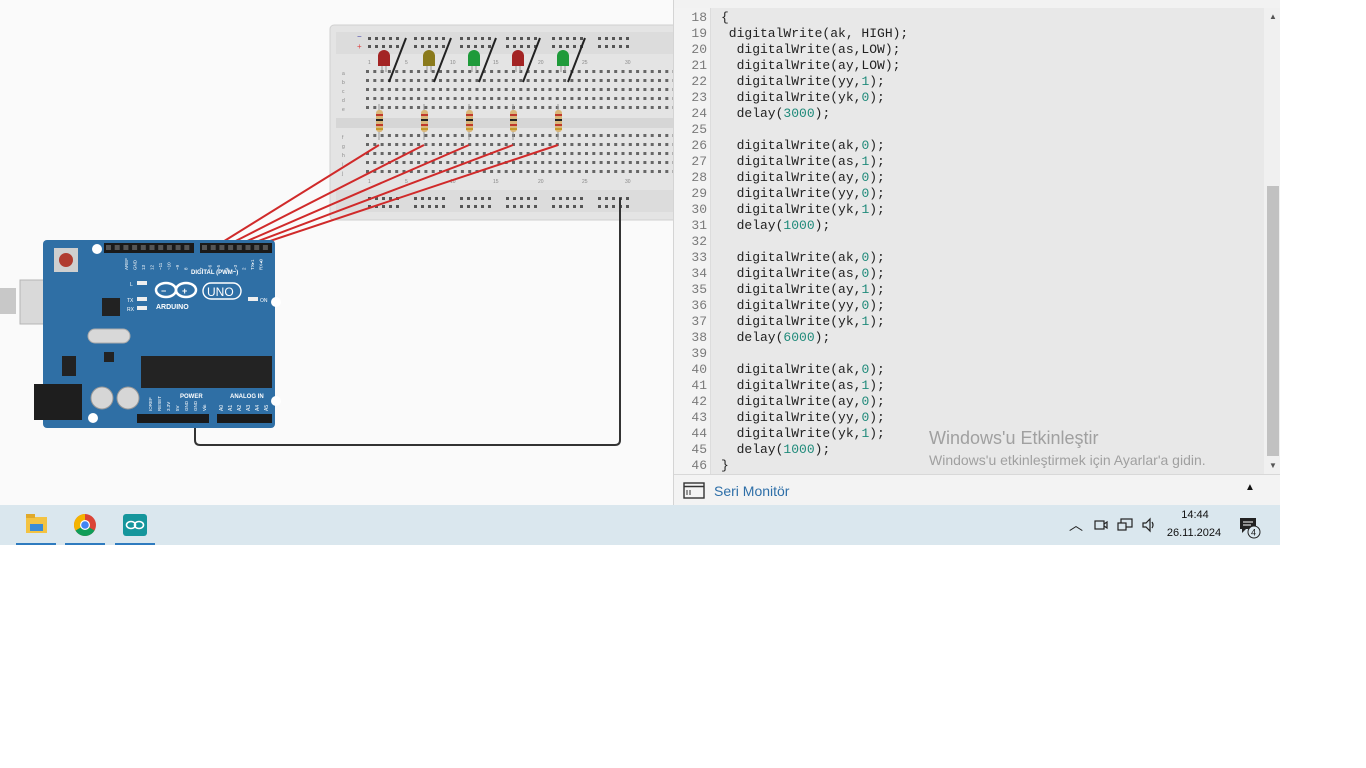 Image resolution: width=1366 pixels, height=768 pixels. Describe the element at coordinates (814, 34) in the screenshot. I see `code-line: digitalWrite(ak, HIGH);` at that location.